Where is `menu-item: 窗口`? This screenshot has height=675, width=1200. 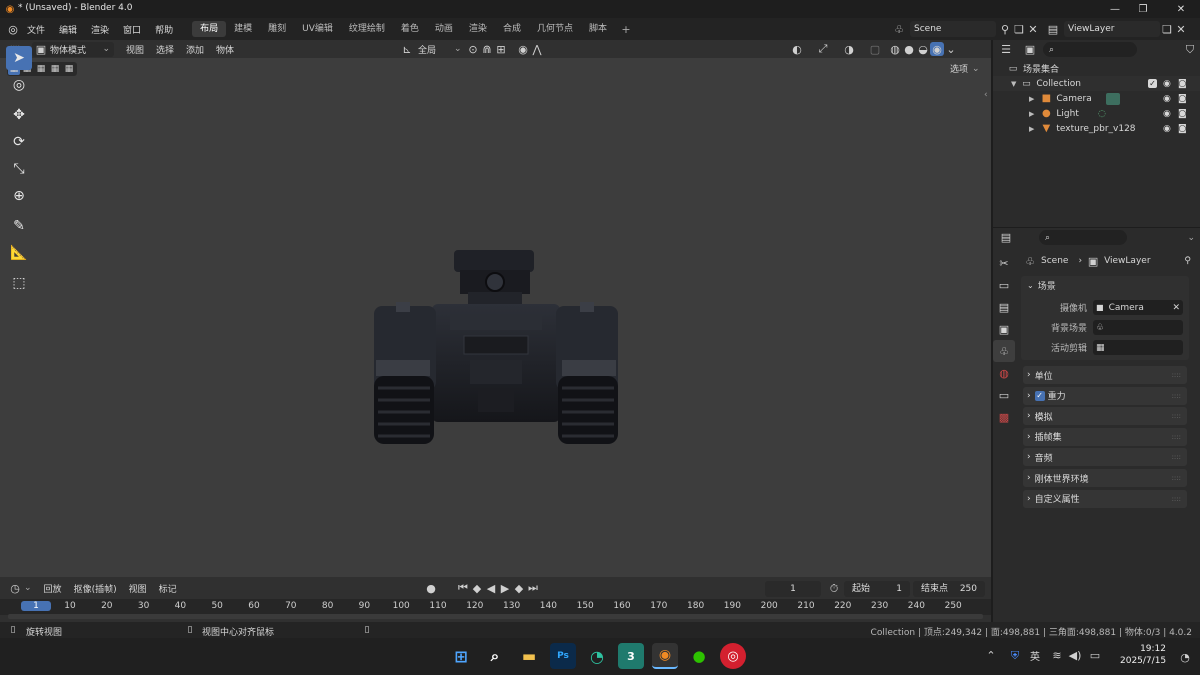 menu-item: 窗口 is located at coordinates (132, 29).